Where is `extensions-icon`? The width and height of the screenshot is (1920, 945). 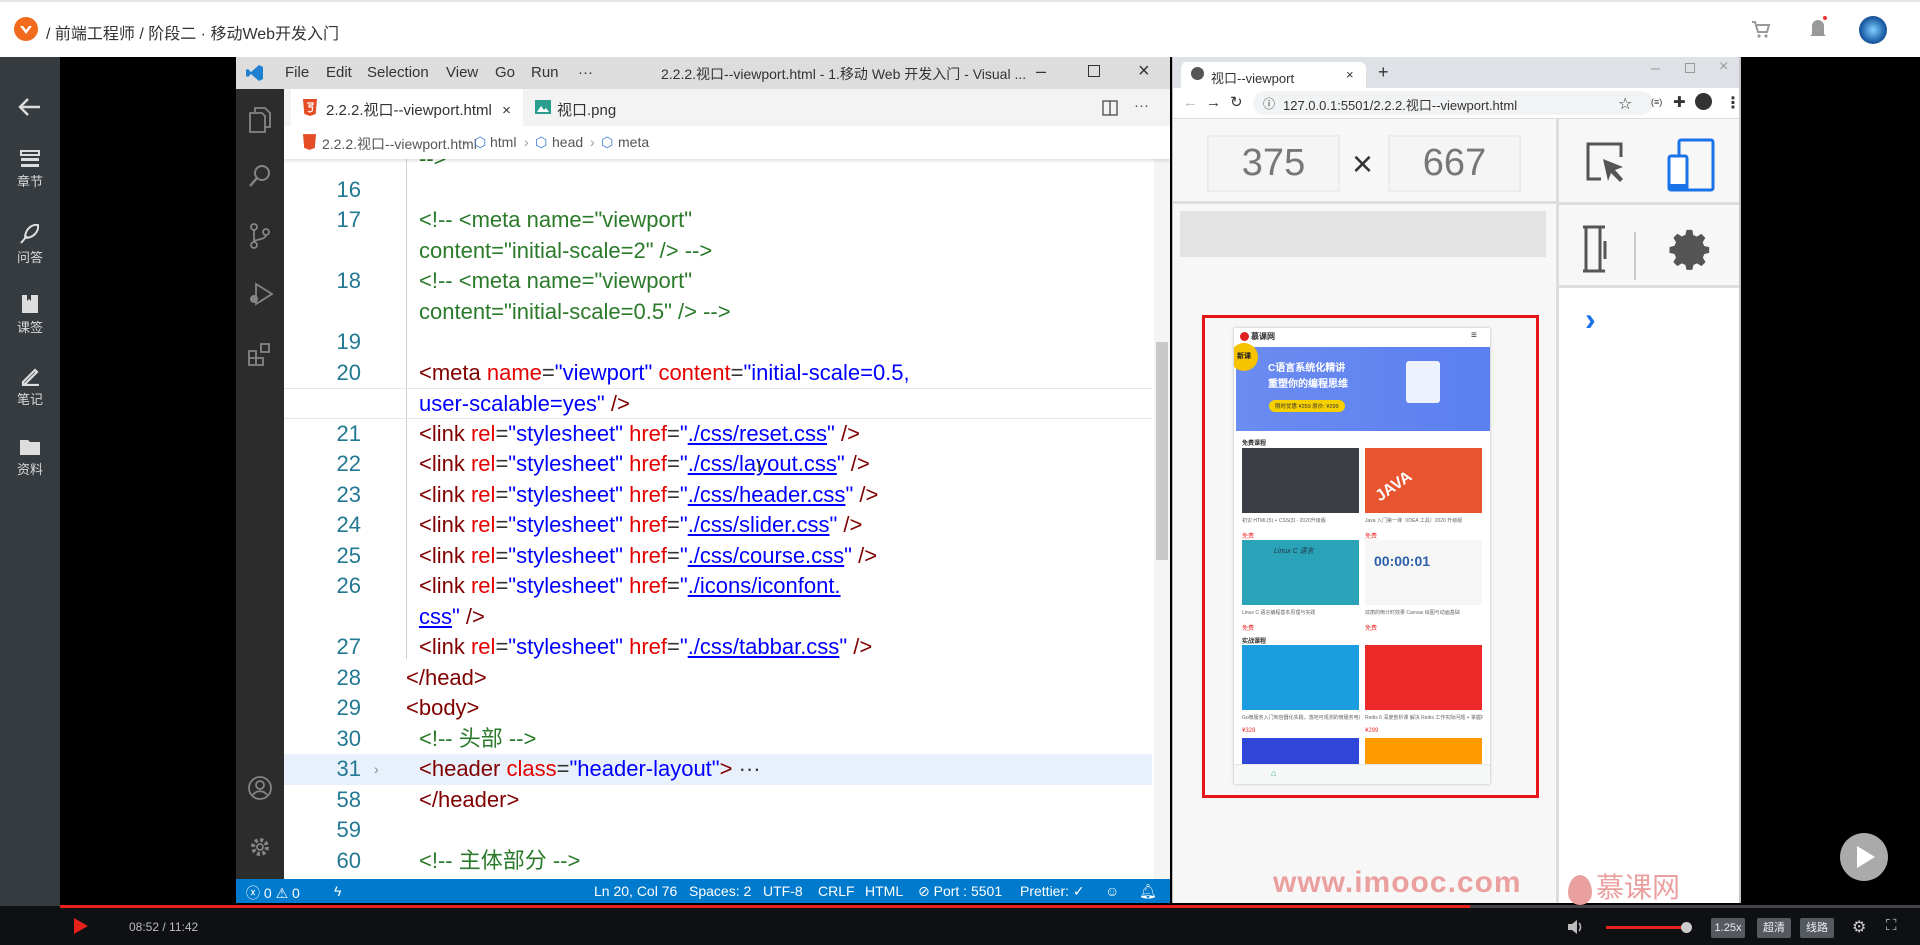
extensions-icon is located at coordinates (260, 355).